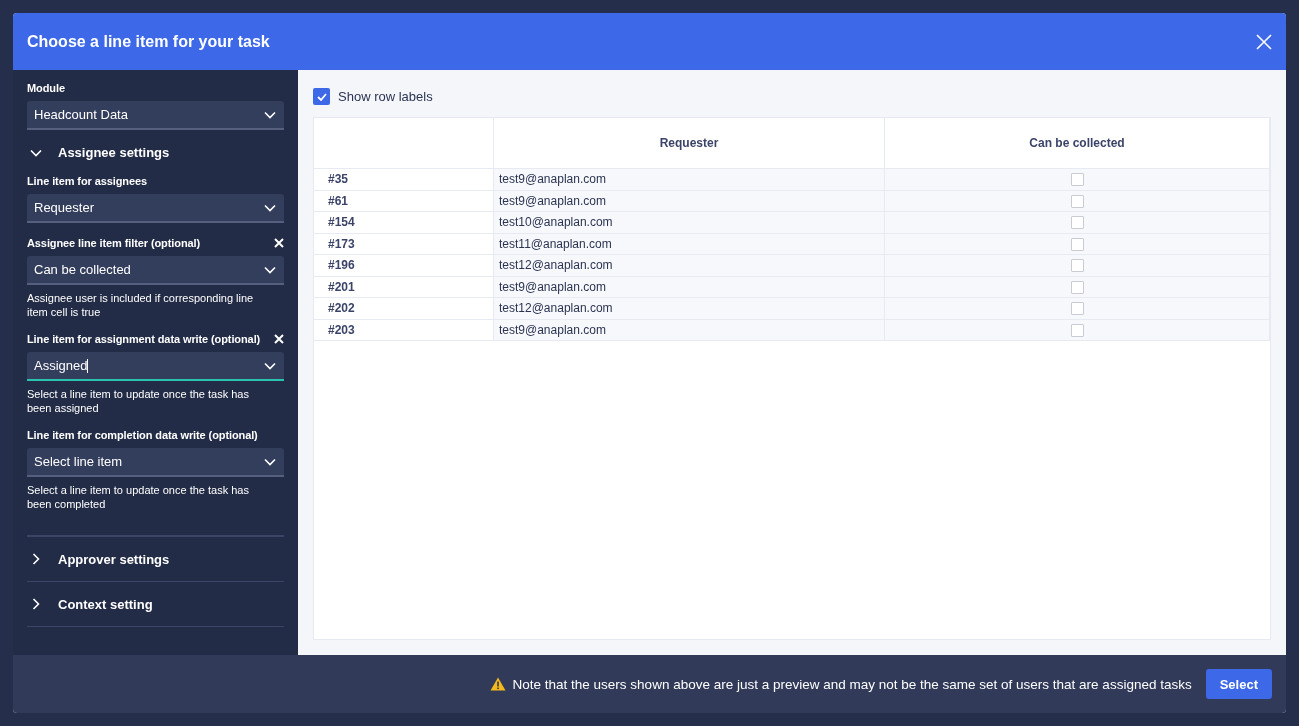  Describe the element at coordinates (404, 244) in the screenshot. I see `row-label: #173` at that location.